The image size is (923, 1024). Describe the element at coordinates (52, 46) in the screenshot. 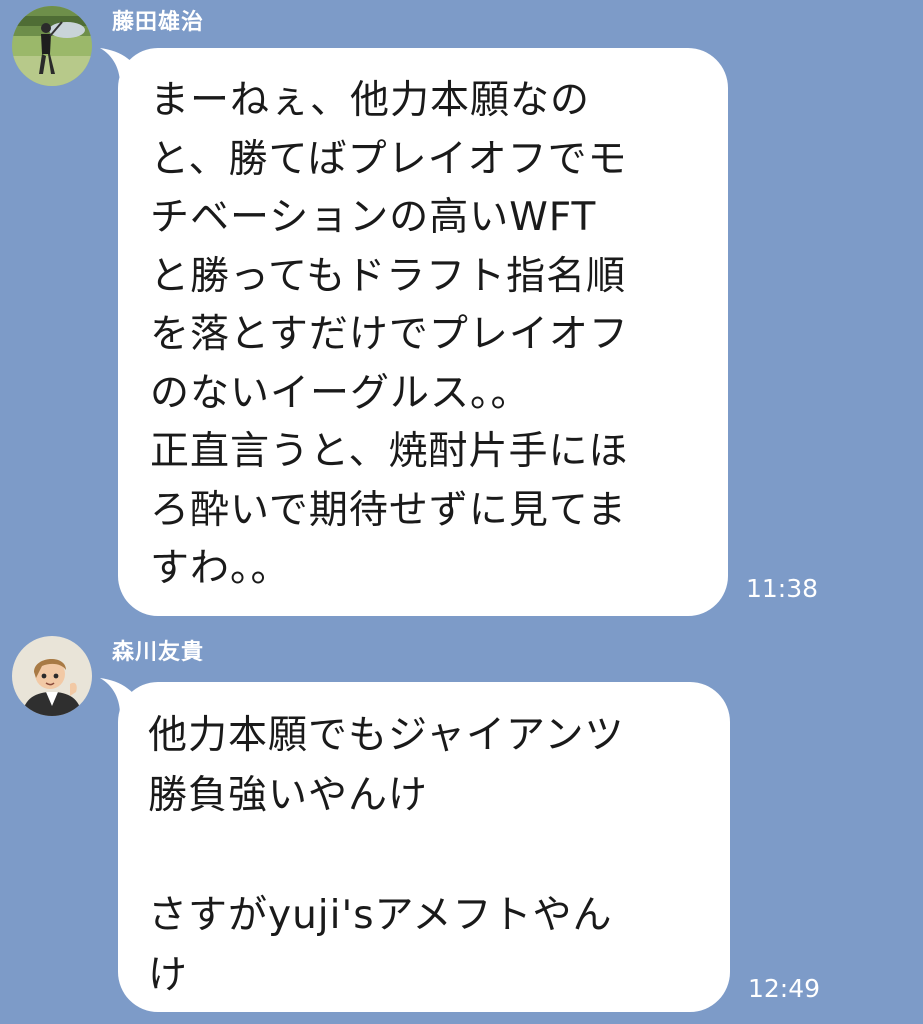

I see `golfer-avatar-icon` at that location.